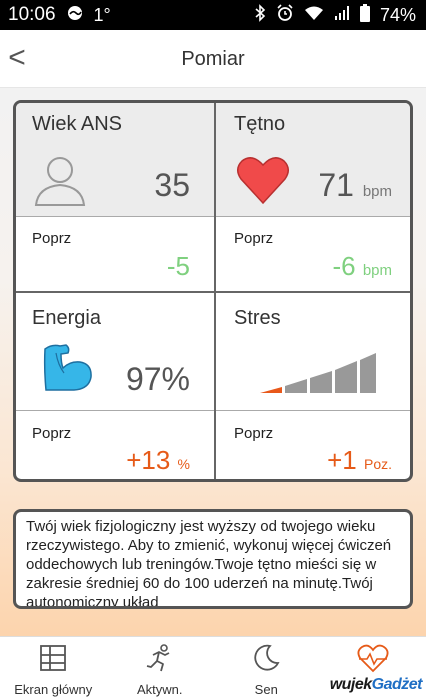 This screenshot has height=700, width=426. Describe the element at coordinates (377, 464) in the screenshot. I see `stress-delta-unit: Poz.` at that location.